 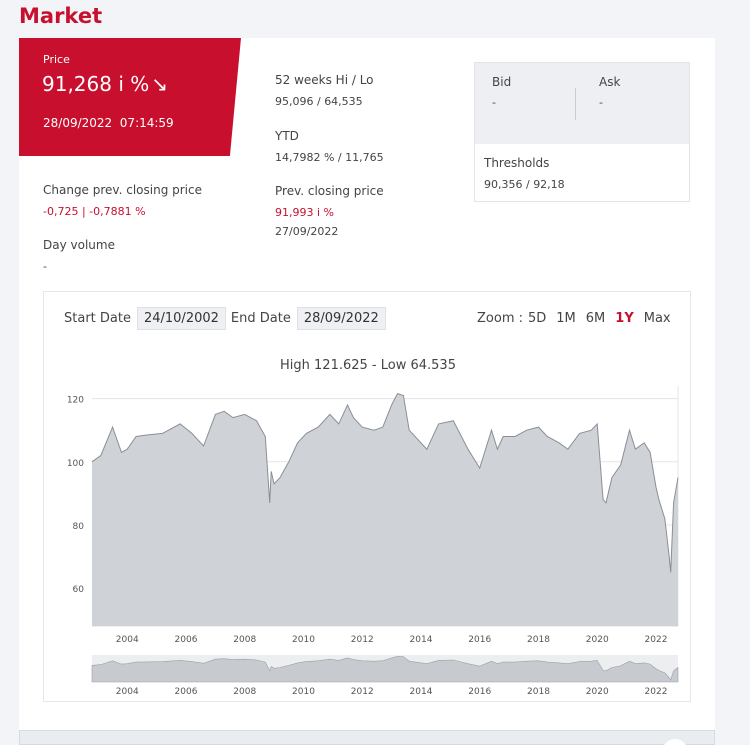 I want to click on bid-ask-divider, so click(x=575, y=104).